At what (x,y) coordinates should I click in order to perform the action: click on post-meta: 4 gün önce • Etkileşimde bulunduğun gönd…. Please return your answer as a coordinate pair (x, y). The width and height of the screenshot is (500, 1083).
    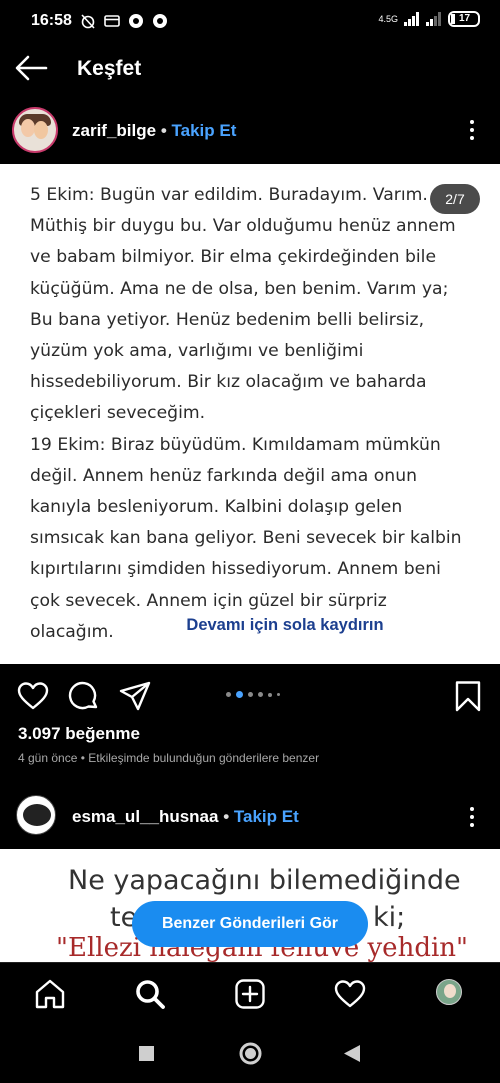
    Looking at the image, I should click on (169, 758).